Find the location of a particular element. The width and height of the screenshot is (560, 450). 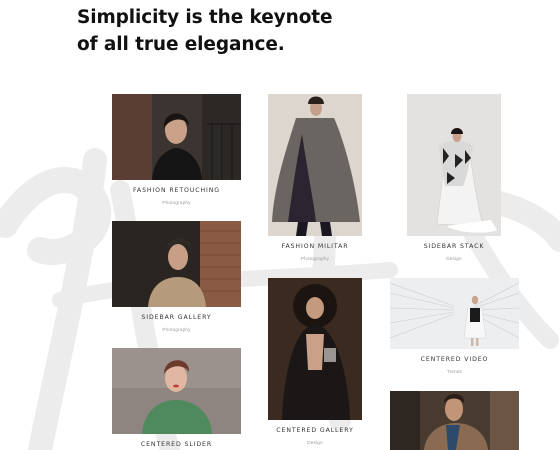

portfolio-item-centered-video: CENTERED VIDEO Trends is located at coordinates (454, 326).